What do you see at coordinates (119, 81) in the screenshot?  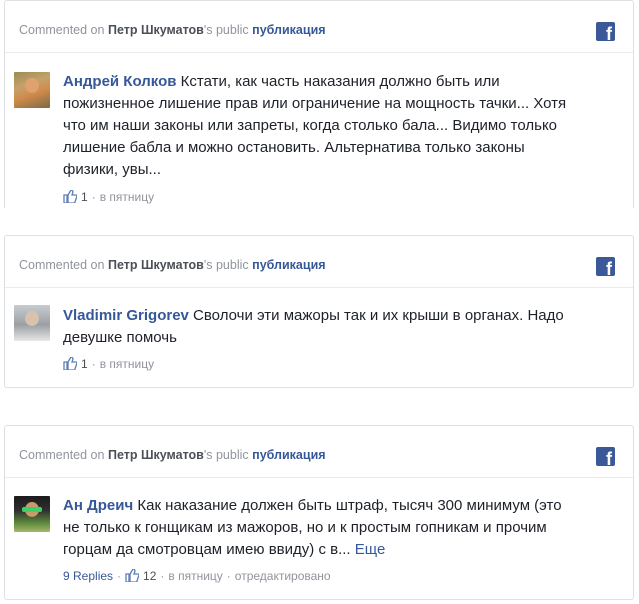 I see `comment-author-link: Андрей Колков` at bounding box center [119, 81].